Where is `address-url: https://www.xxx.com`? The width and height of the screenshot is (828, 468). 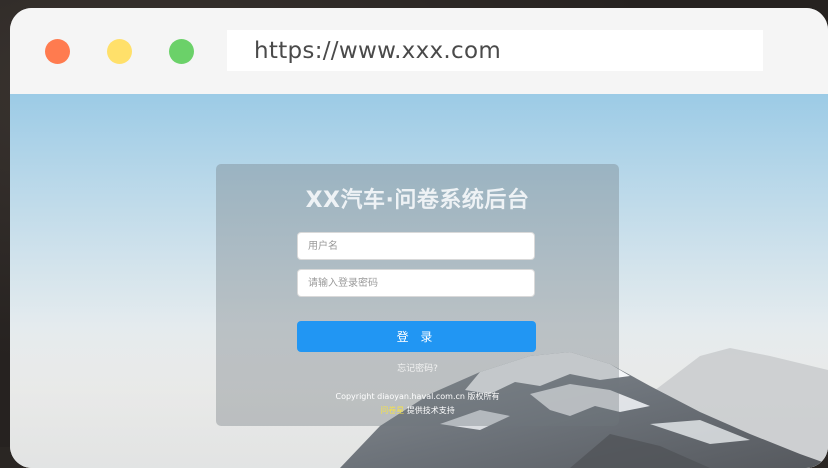 address-url: https://www.xxx.com is located at coordinates (378, 50).